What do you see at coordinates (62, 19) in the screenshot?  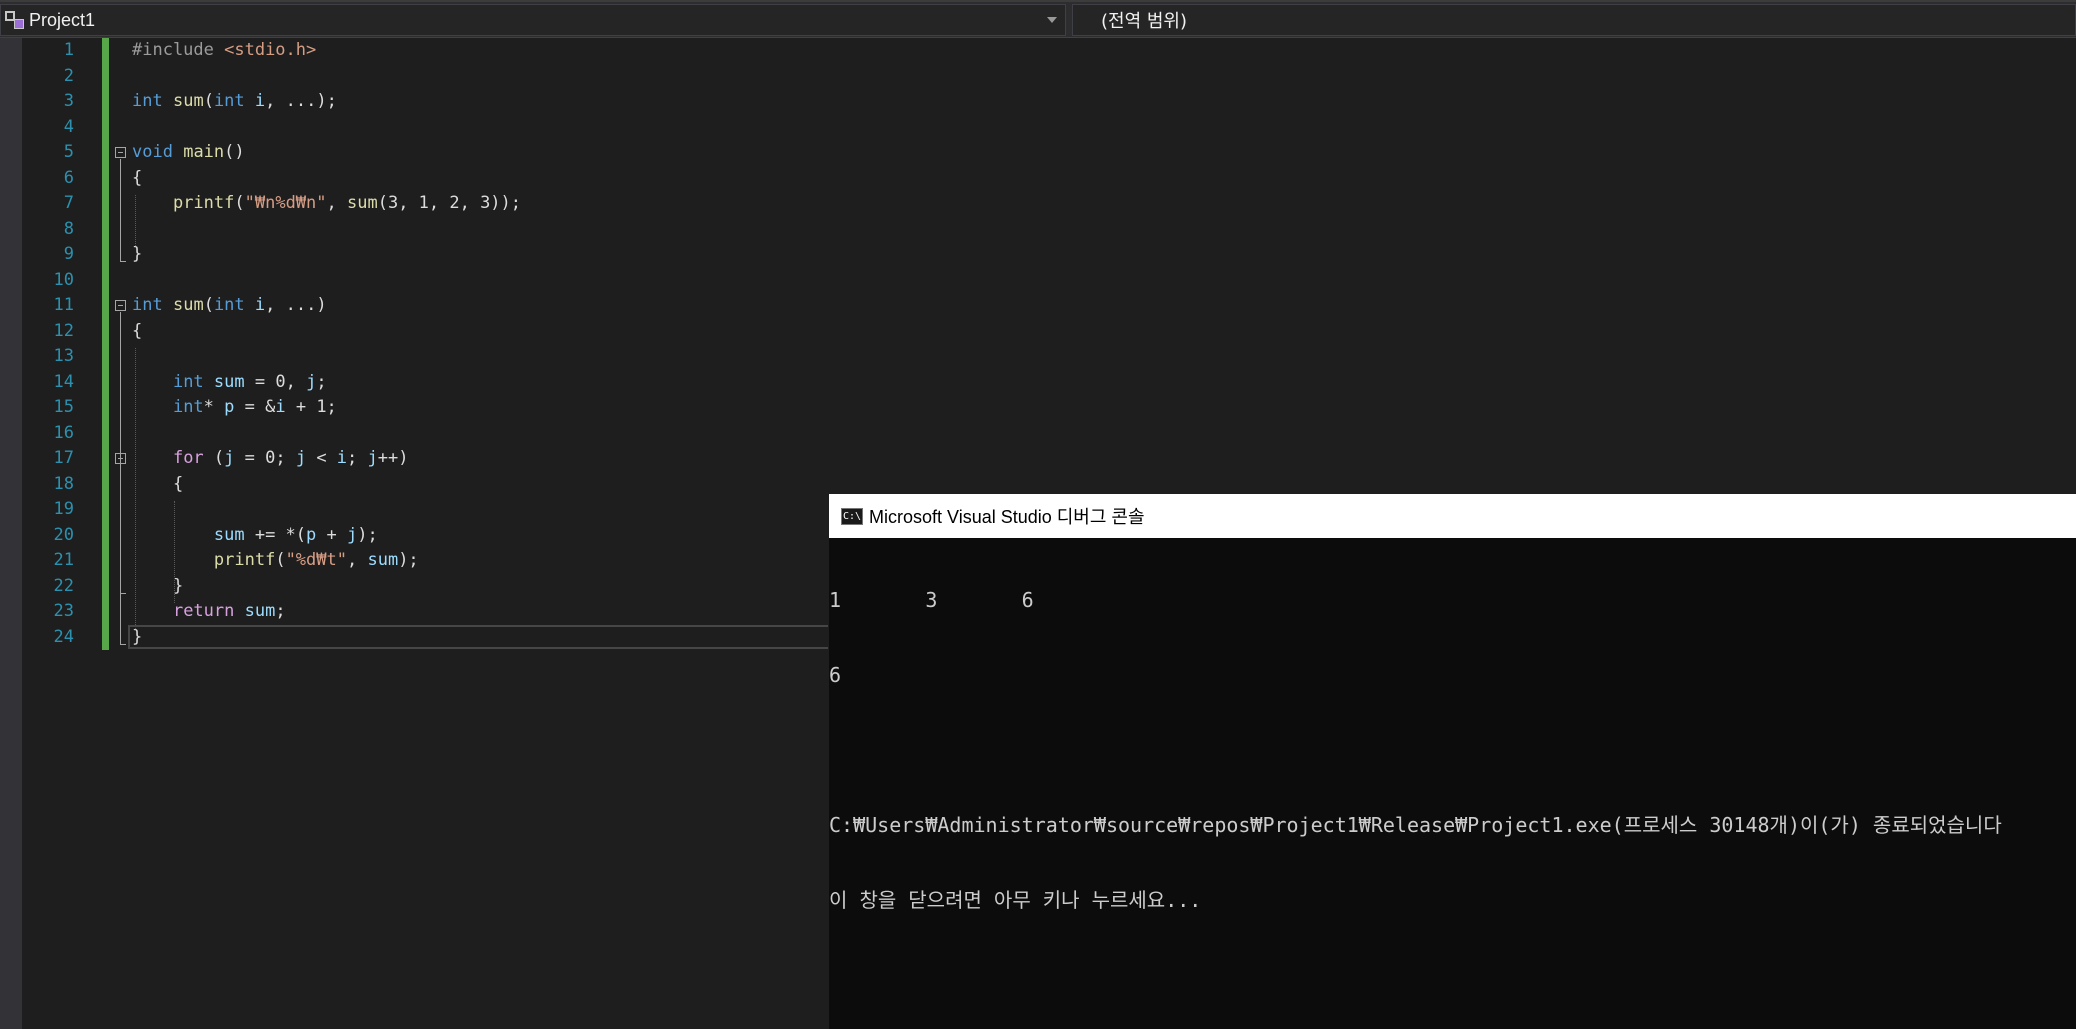 I see `project-label: Project1` at bounding box center [62, 19].